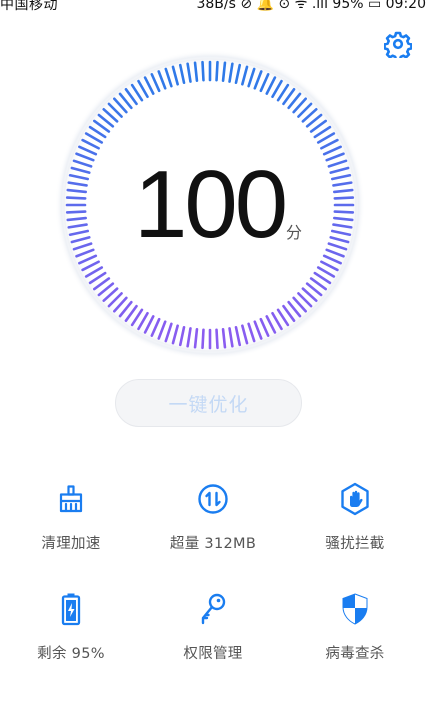 The height and width of the screenshot is (702, 426). I want to click on settings-button, so click(398, 46).